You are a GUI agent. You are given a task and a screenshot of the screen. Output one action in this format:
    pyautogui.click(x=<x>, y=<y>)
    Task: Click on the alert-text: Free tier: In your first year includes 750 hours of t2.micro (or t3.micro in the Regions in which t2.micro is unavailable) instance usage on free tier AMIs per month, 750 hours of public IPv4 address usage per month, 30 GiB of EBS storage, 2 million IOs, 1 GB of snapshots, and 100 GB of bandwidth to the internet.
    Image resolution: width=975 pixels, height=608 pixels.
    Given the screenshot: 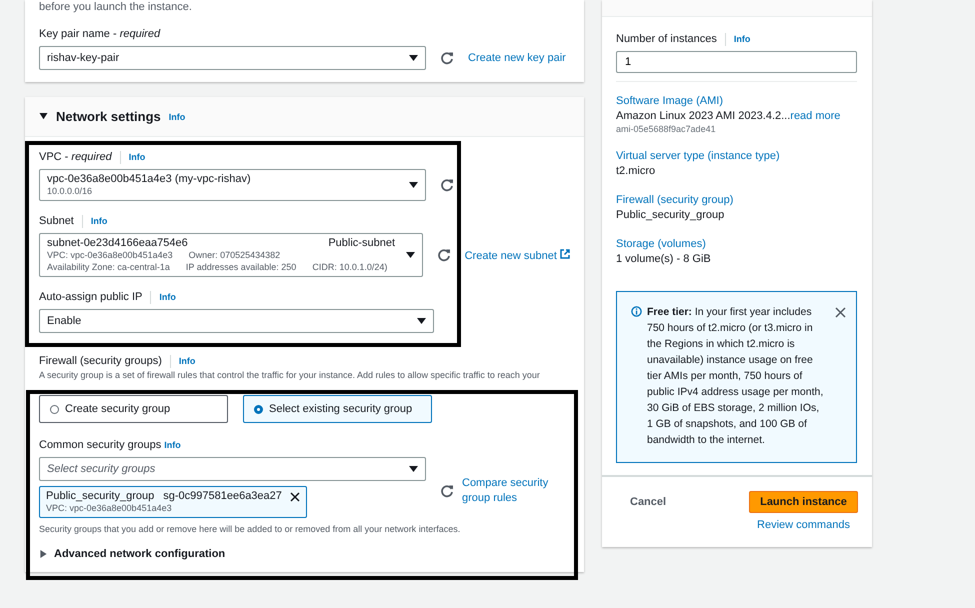 What is the action you would take?
    pyautogui.click(x=735, y=376)
    